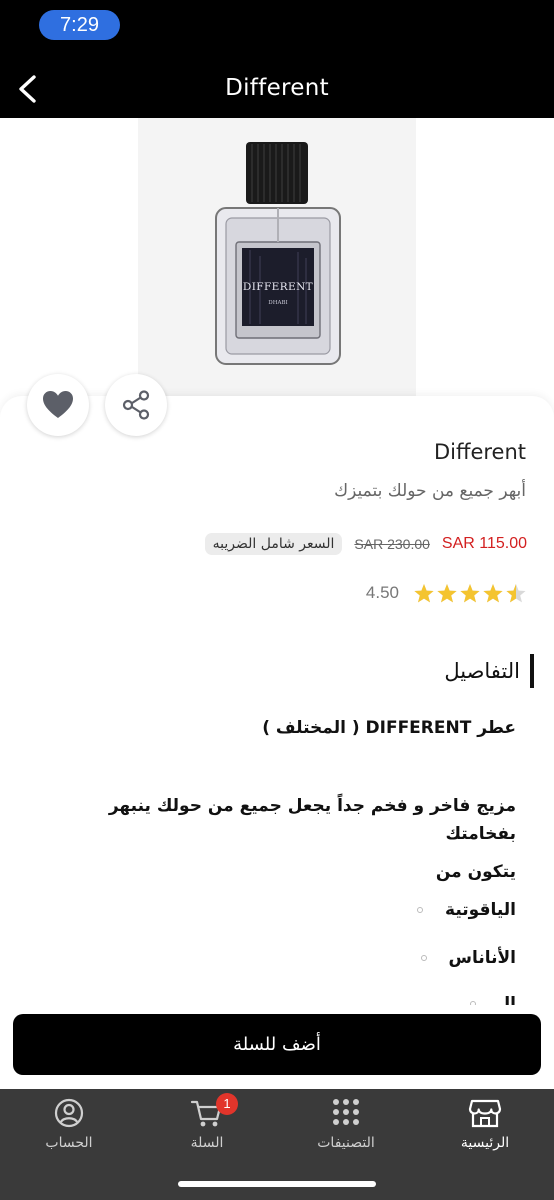 This screenshot has width=554, height=1200. What do you see at coordinates (277, 303) in the screenshot?
I see `bottle-label-subtext: DHABI` at bounding box center [277, 303].